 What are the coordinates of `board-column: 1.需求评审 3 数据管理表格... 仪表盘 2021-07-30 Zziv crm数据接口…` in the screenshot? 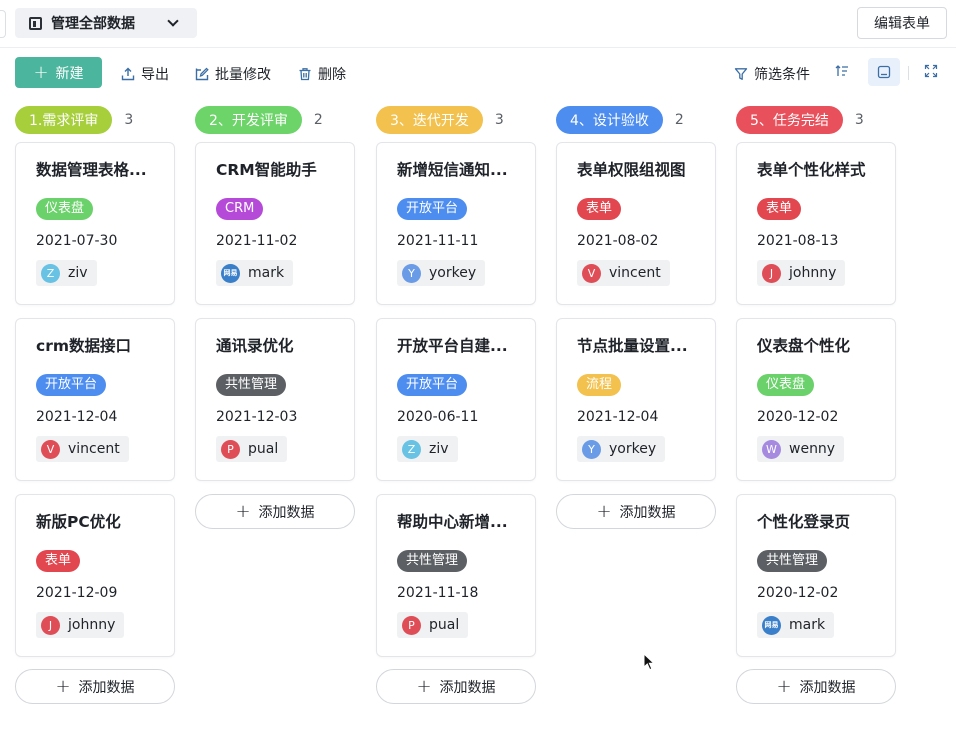 It's located at (95, 415).